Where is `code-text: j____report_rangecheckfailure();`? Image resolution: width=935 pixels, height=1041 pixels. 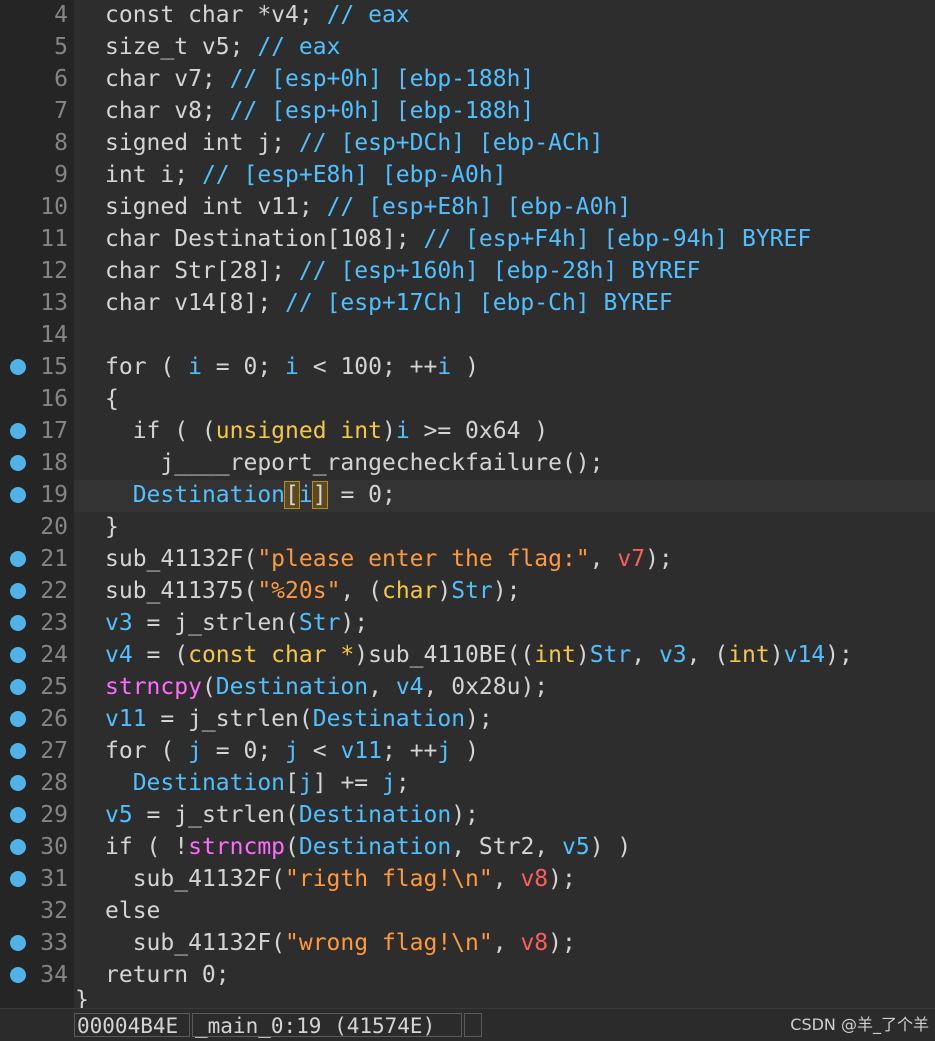 code-text: j____report_rangecheckfailure(); is located at coordinates (354, 463).